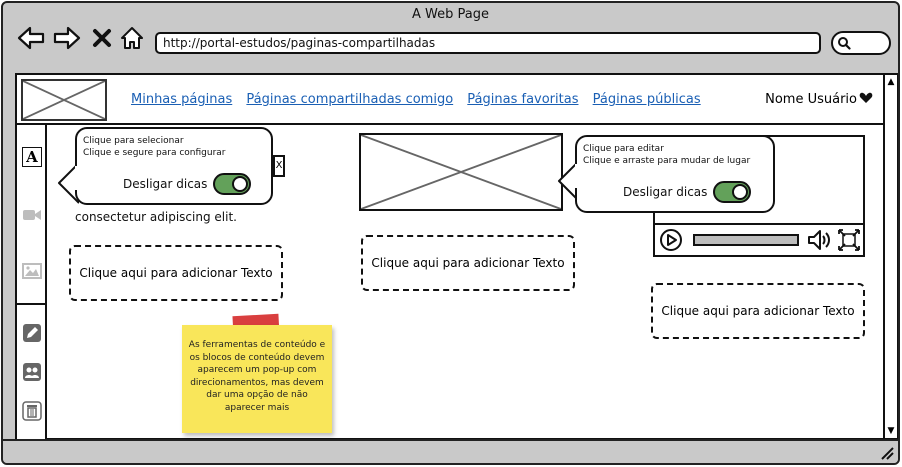 This screenshot has width=902, height=467. I want to click on vertical-scrollbar: ▲ ▼, so click(891, 256).